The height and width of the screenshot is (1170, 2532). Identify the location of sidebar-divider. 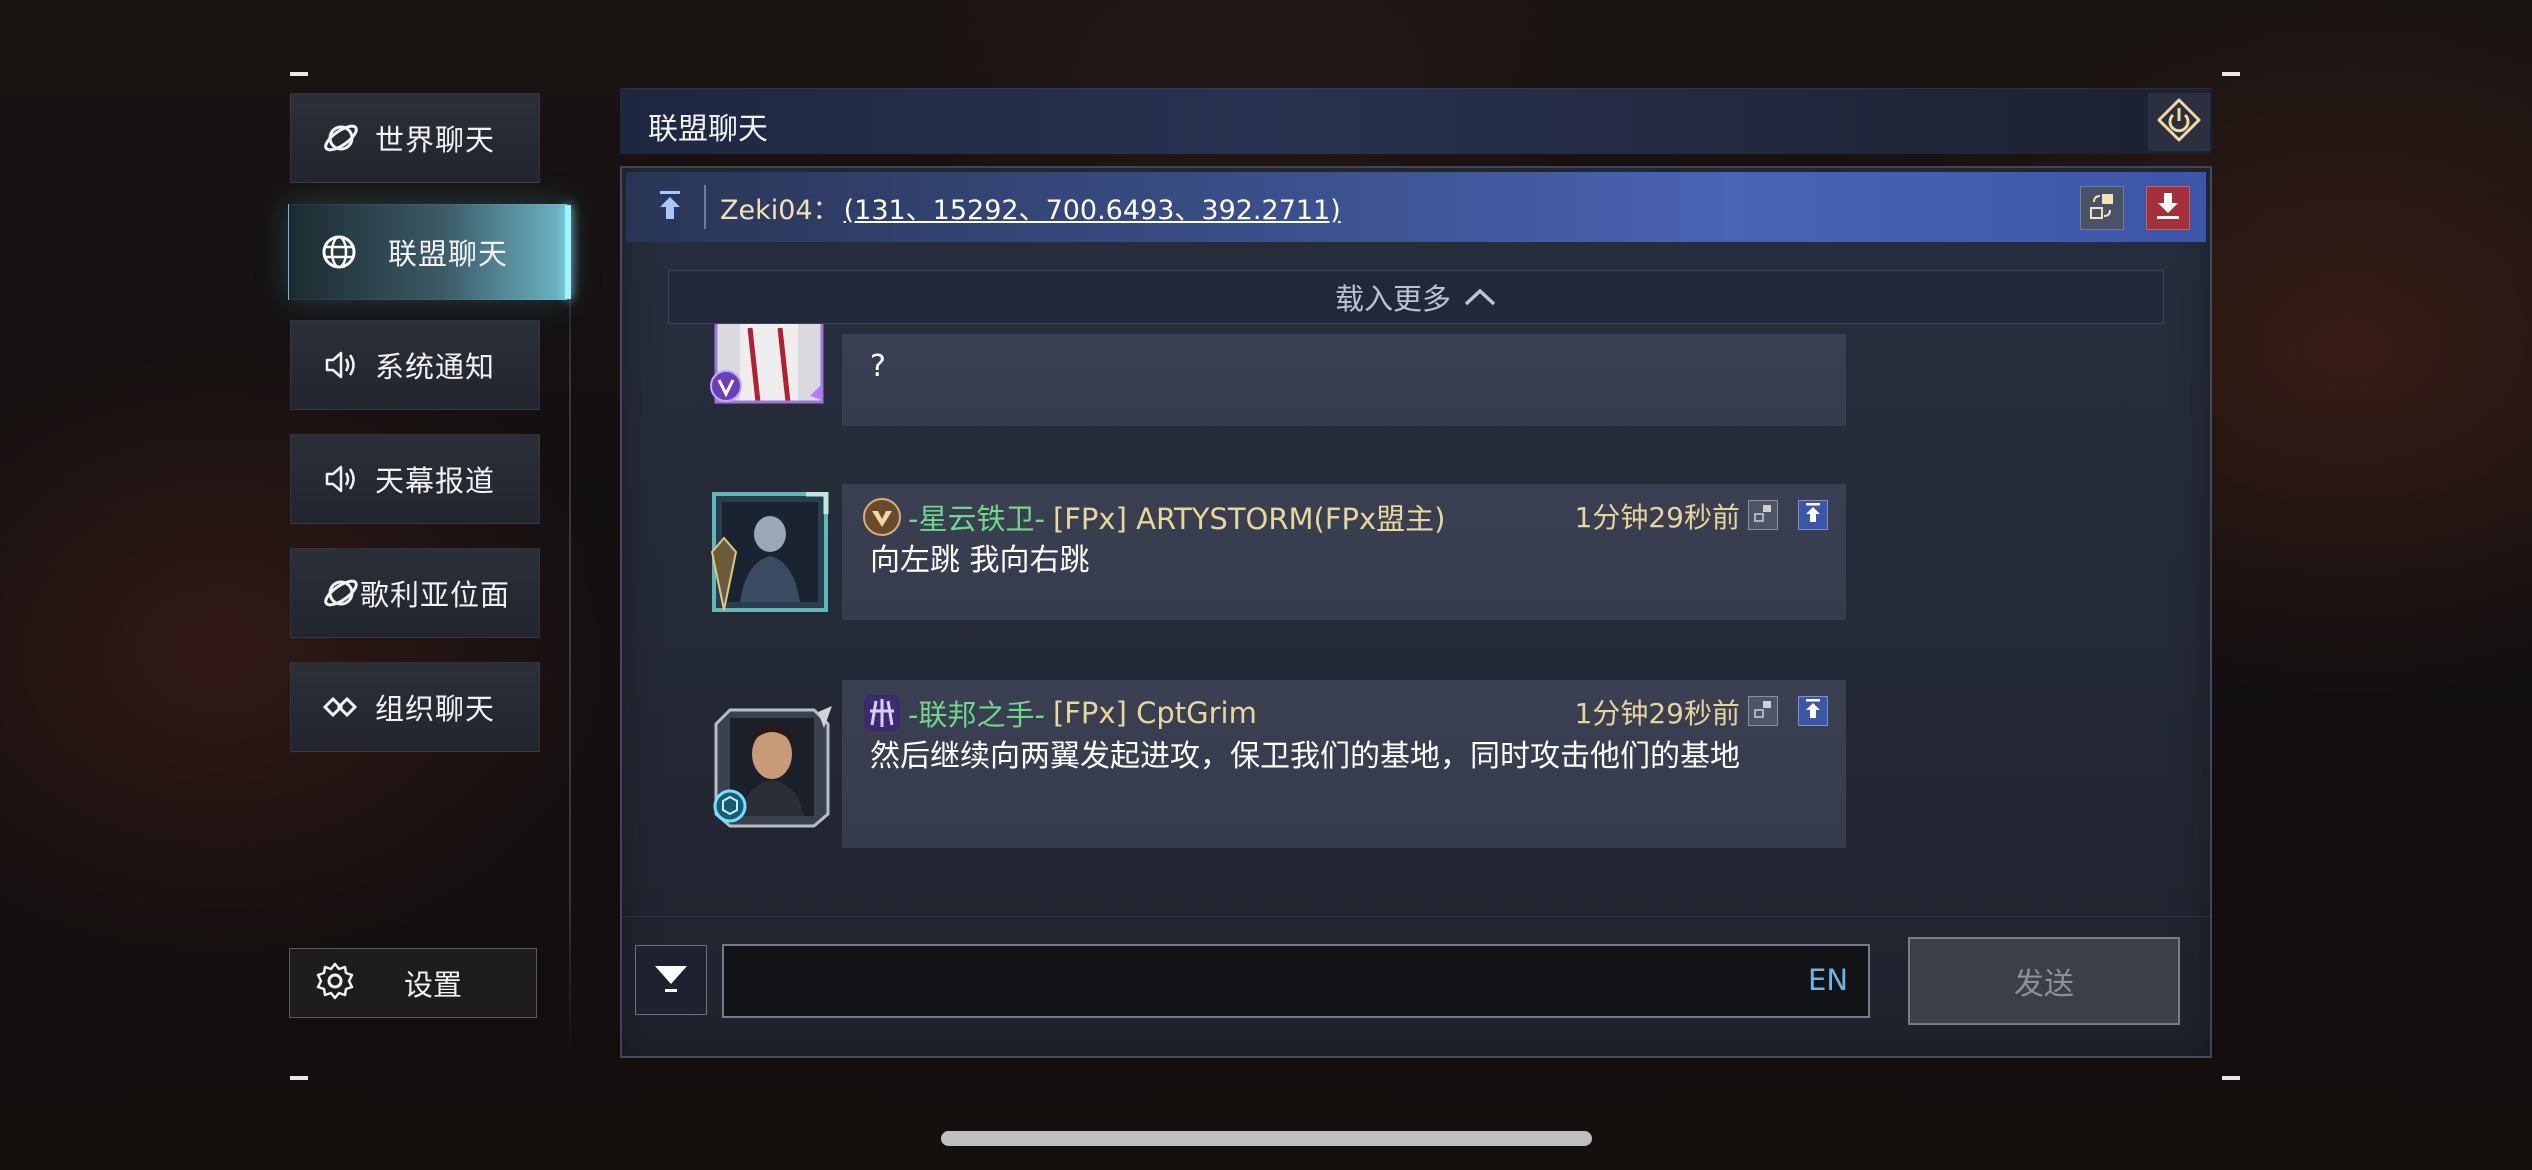
(570, 630).